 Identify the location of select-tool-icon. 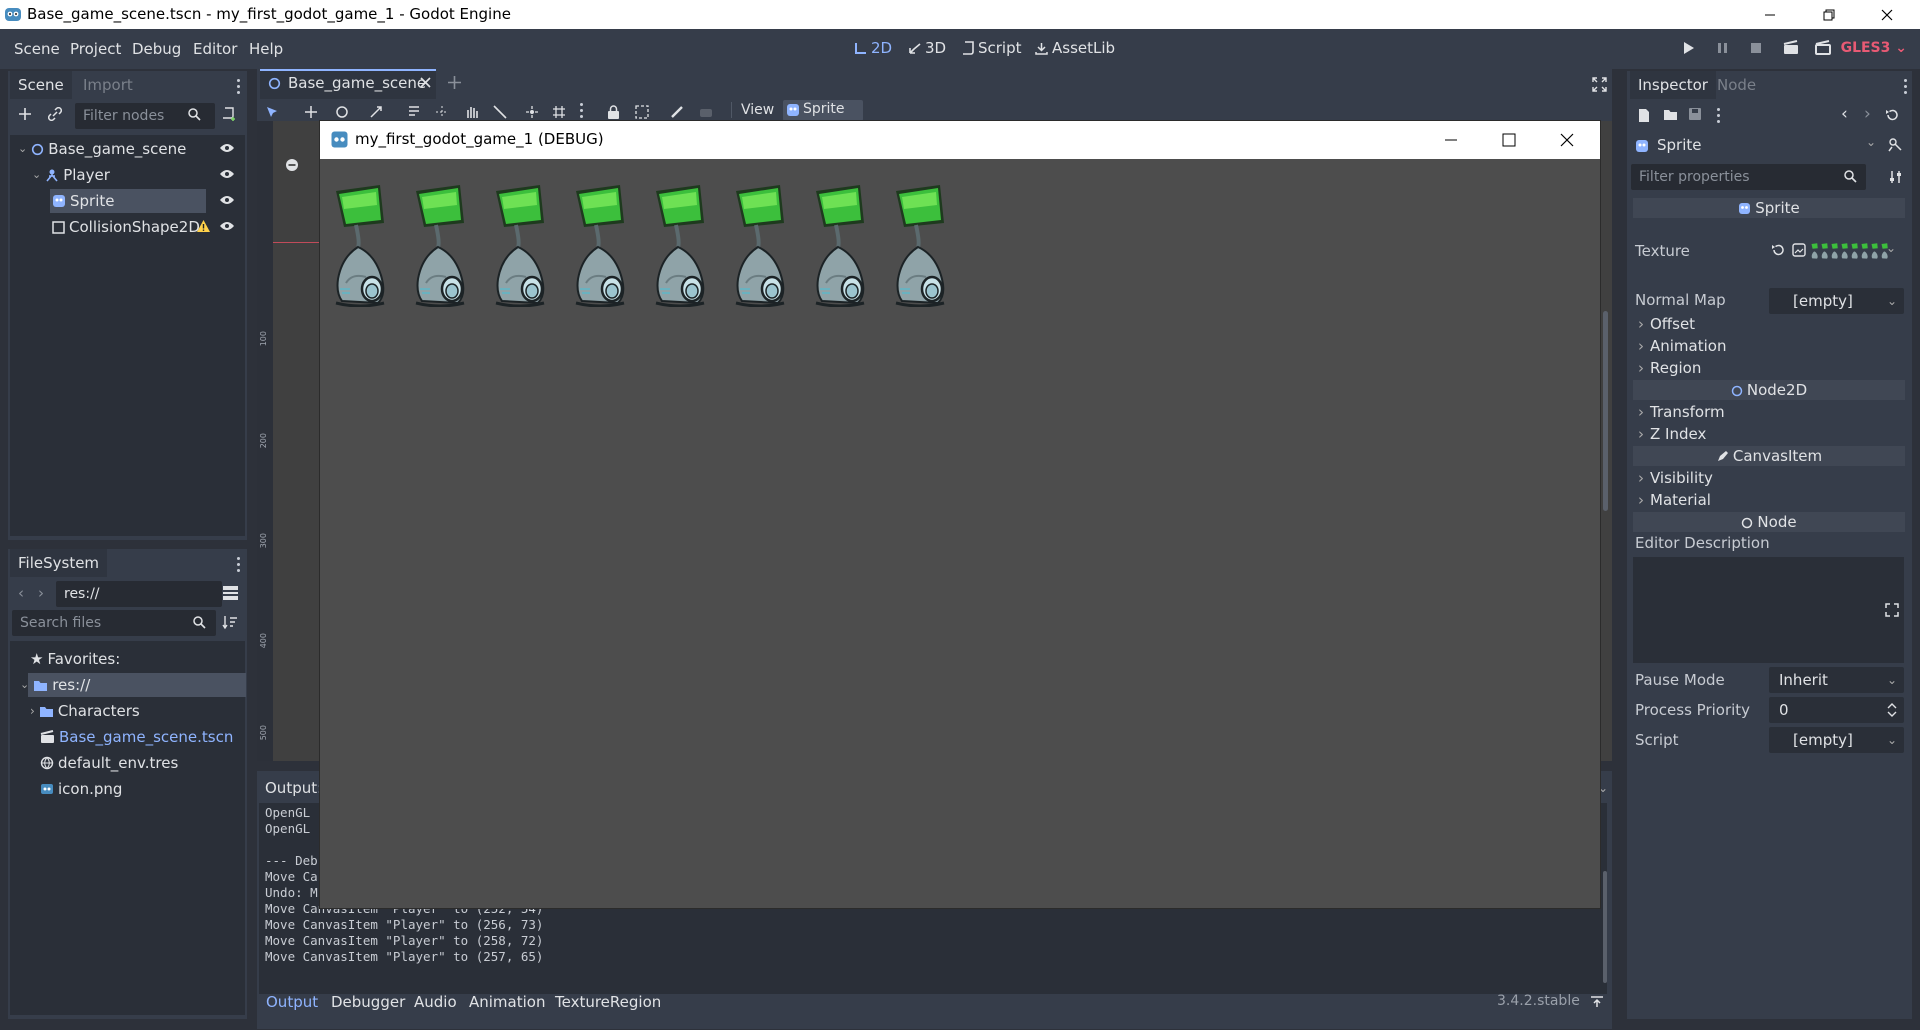
(272, 112).